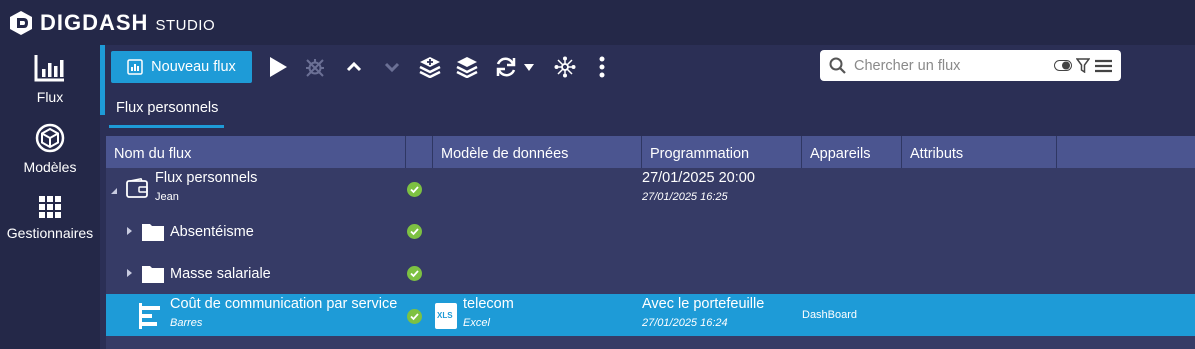 This screenshot has height=349, width=1195. What do you see at coordinates (1063, 65) in the screenshot?
I see `toggle-icon` at bounding box center [1063, 65].